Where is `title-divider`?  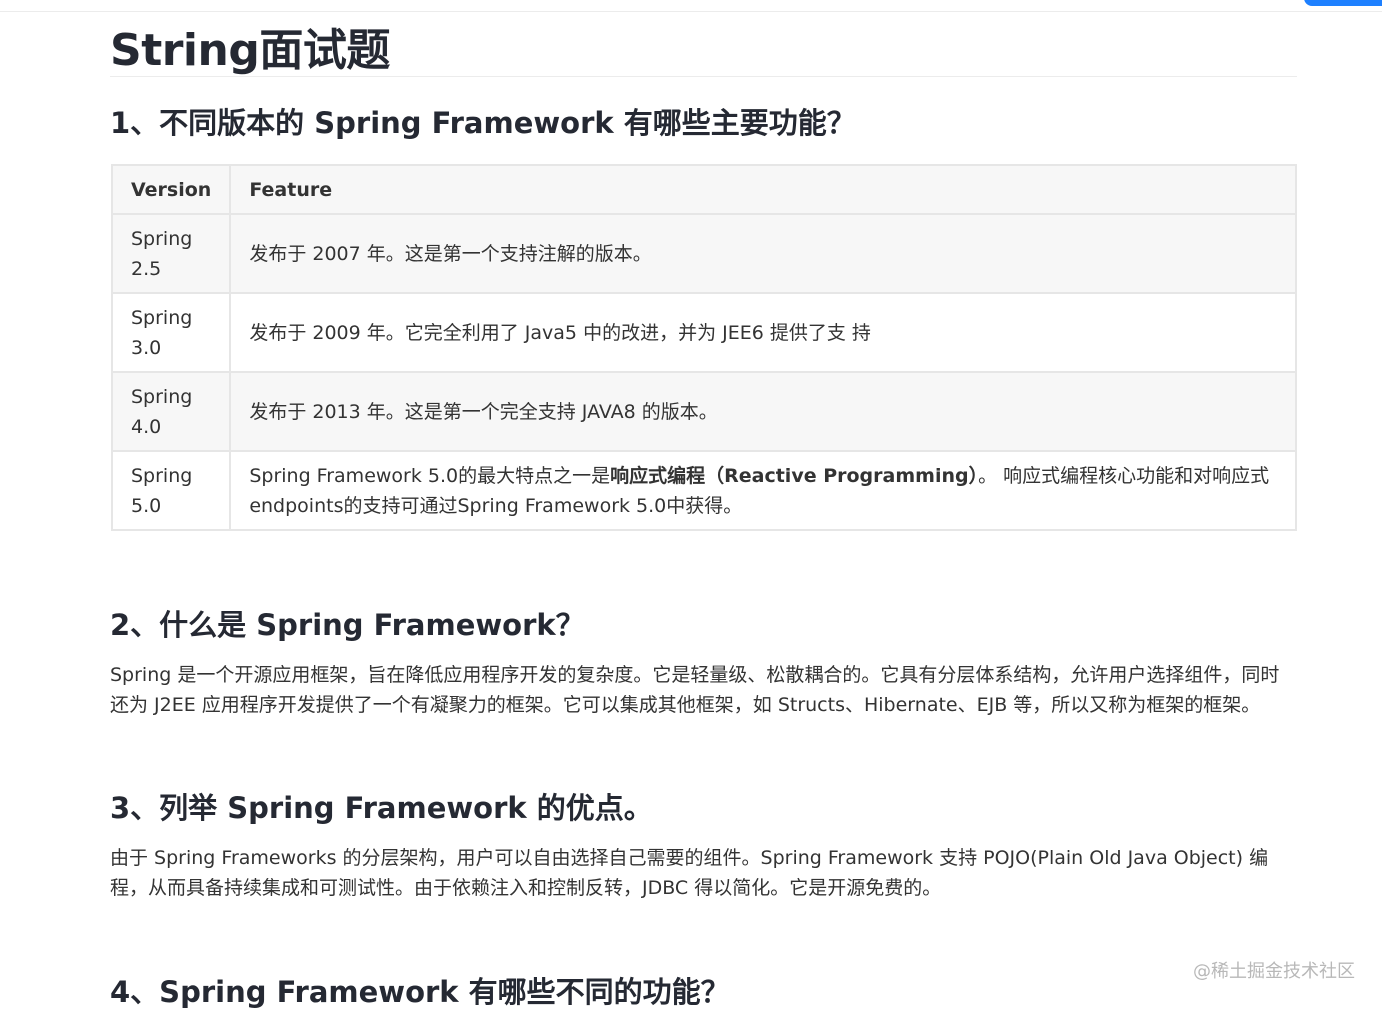
title-divider is located at coordinates (703, 76).